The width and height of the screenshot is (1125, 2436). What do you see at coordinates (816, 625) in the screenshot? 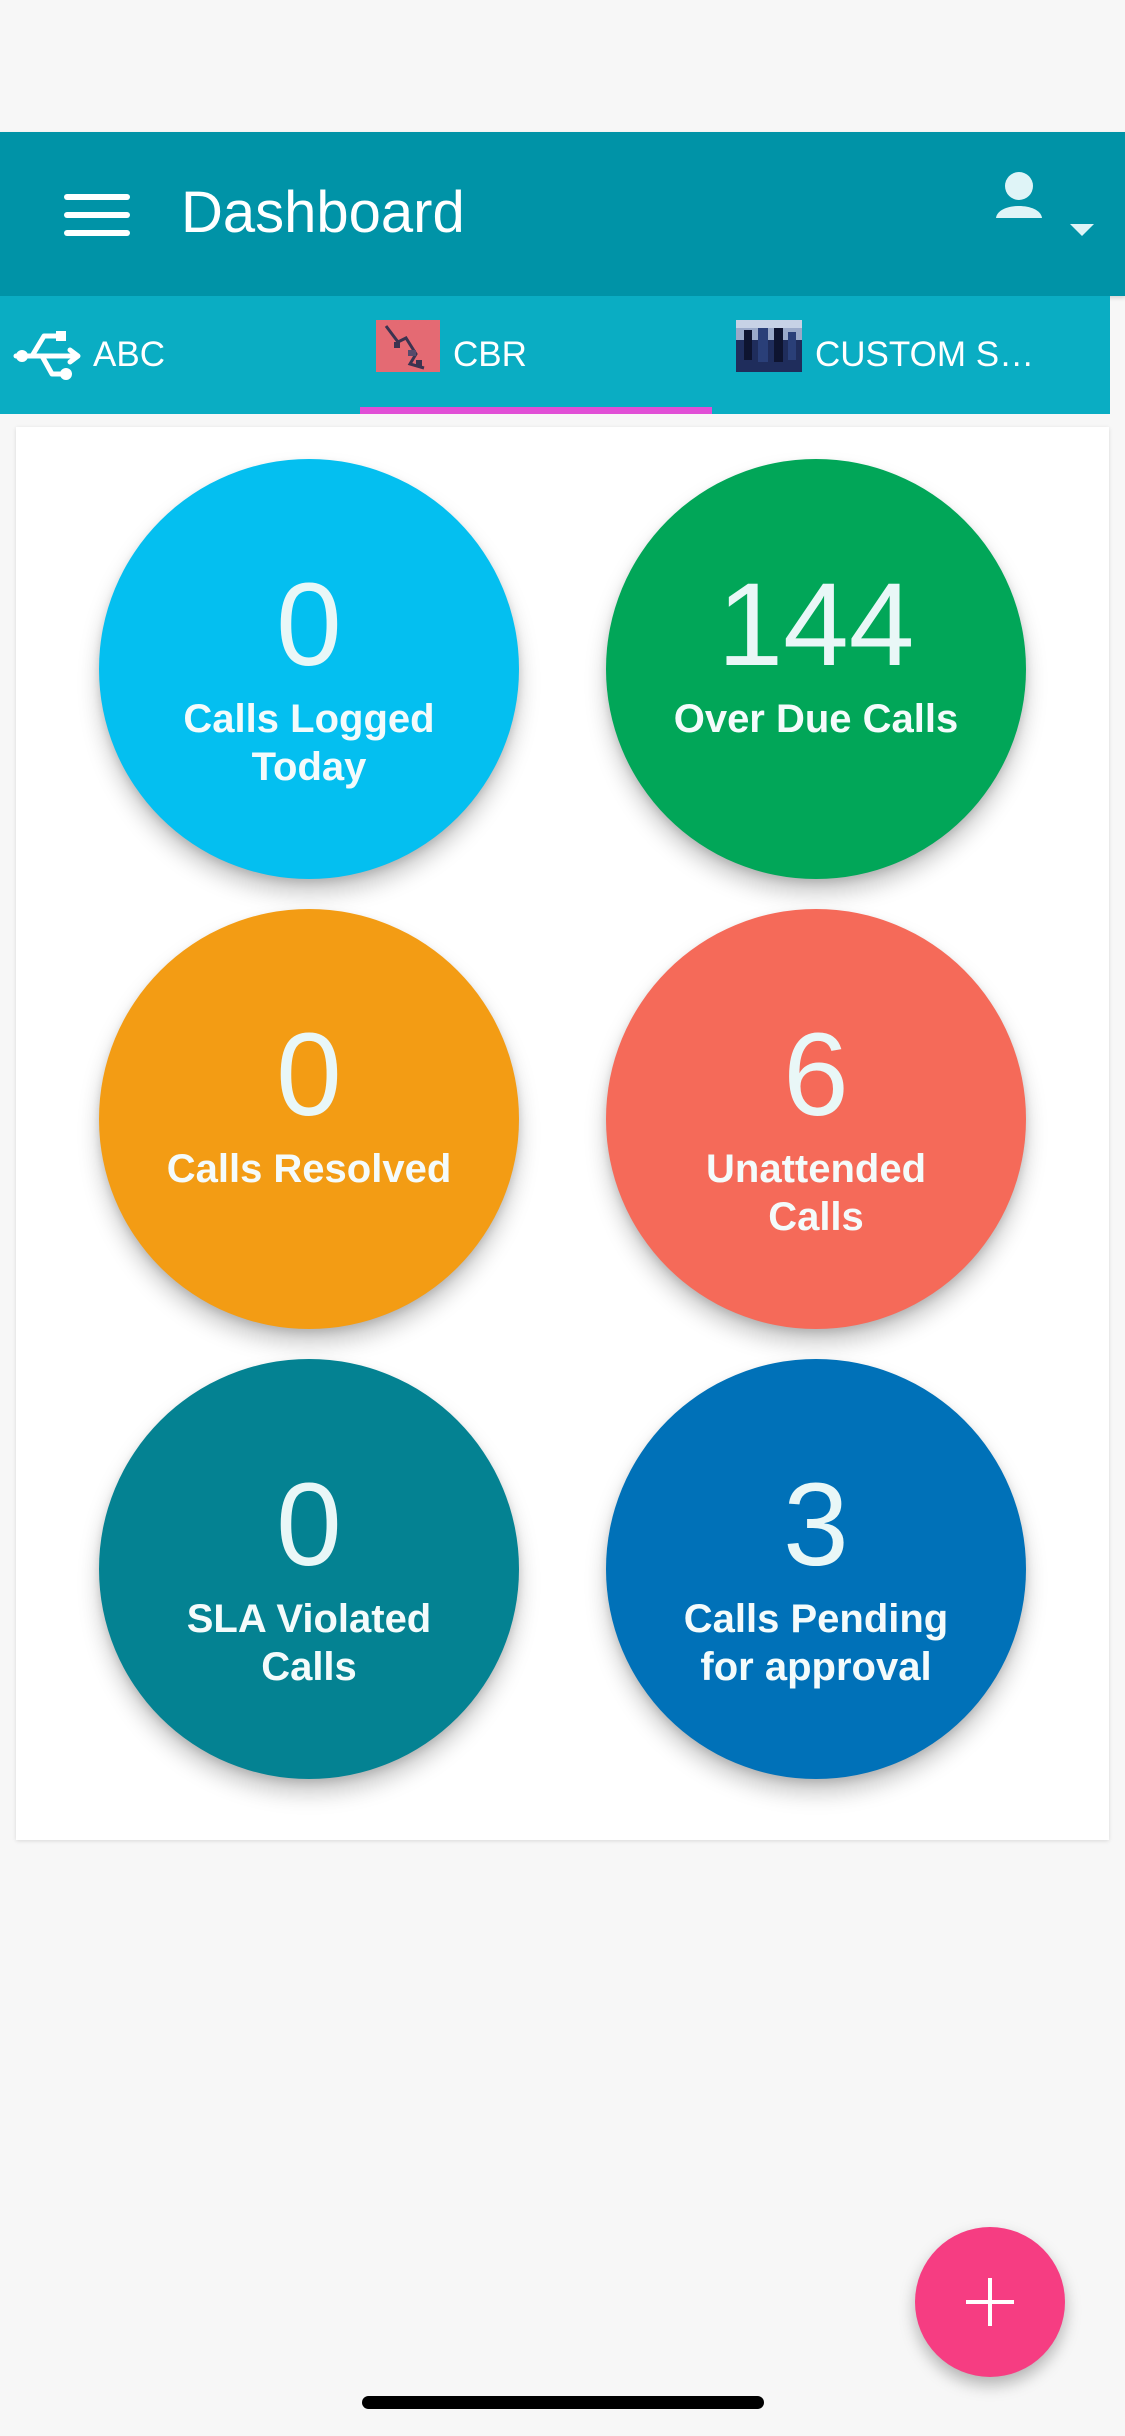
I see `stat-value: 144` at bounding box center [816, 625].